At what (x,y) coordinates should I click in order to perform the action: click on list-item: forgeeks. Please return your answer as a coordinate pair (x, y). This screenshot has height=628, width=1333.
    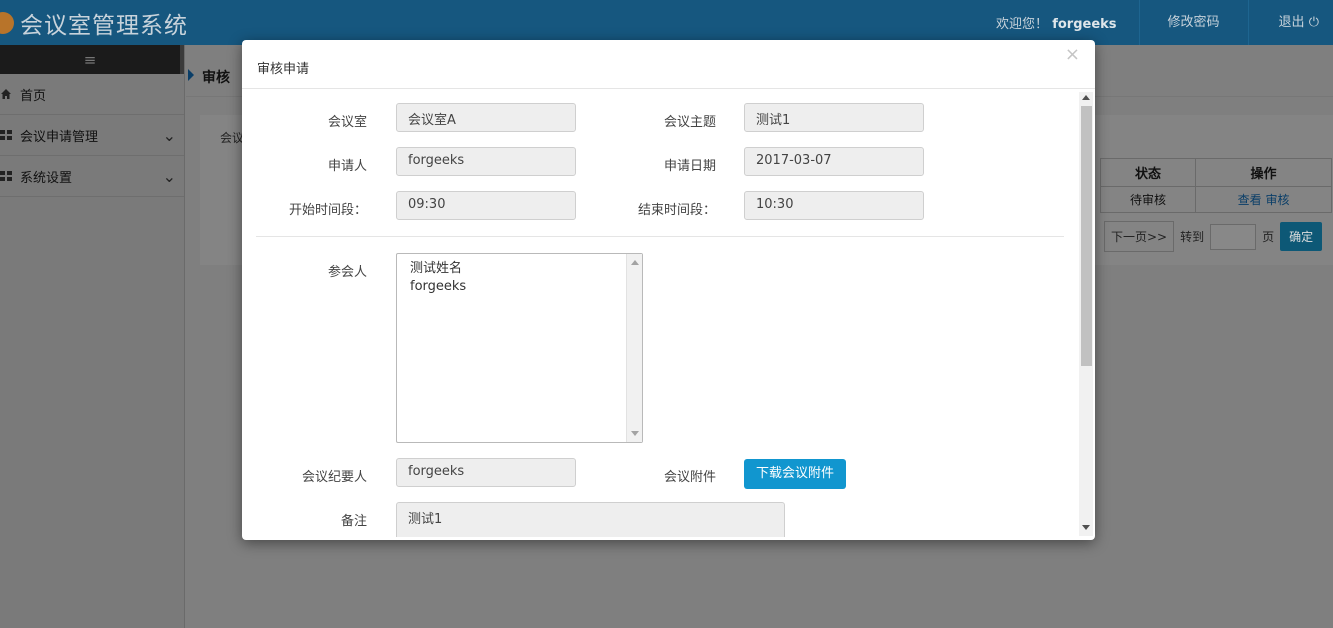
    Looking at the image, I should click on (519, 287).